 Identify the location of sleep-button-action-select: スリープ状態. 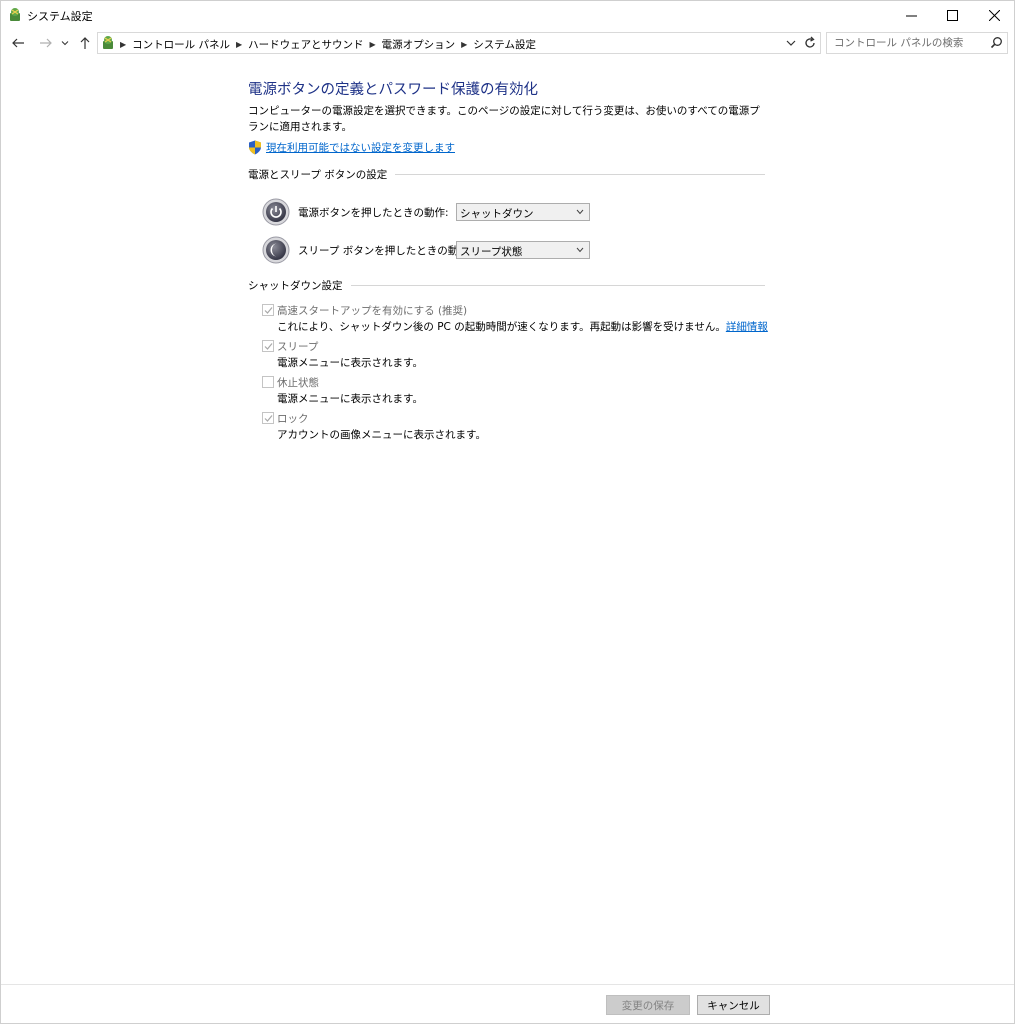
(523, 250).